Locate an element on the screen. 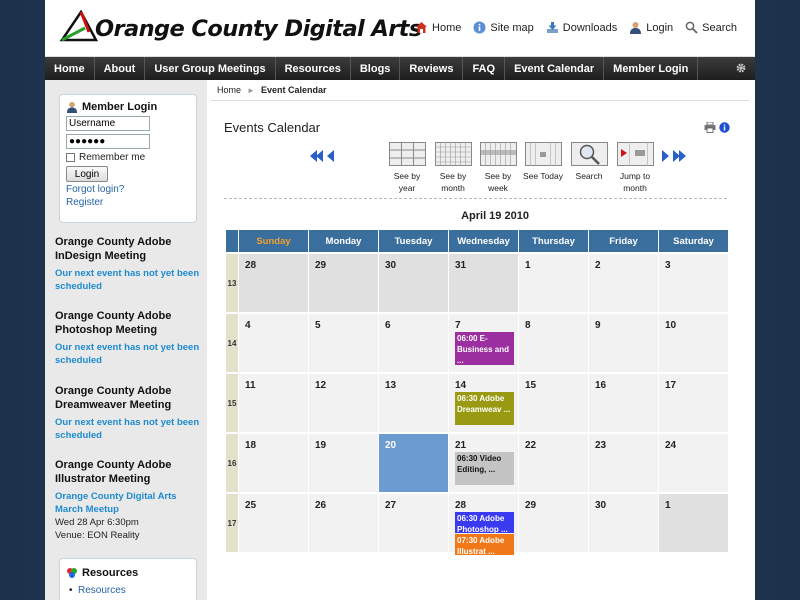 This screenshot has height=600, width=800. remember-me-checkbox is located at coordinates (70, 157).